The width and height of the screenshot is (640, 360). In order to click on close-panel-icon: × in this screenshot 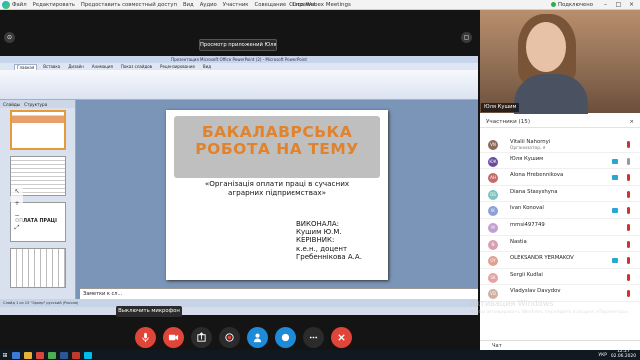, I will do `click(631, 122)`.